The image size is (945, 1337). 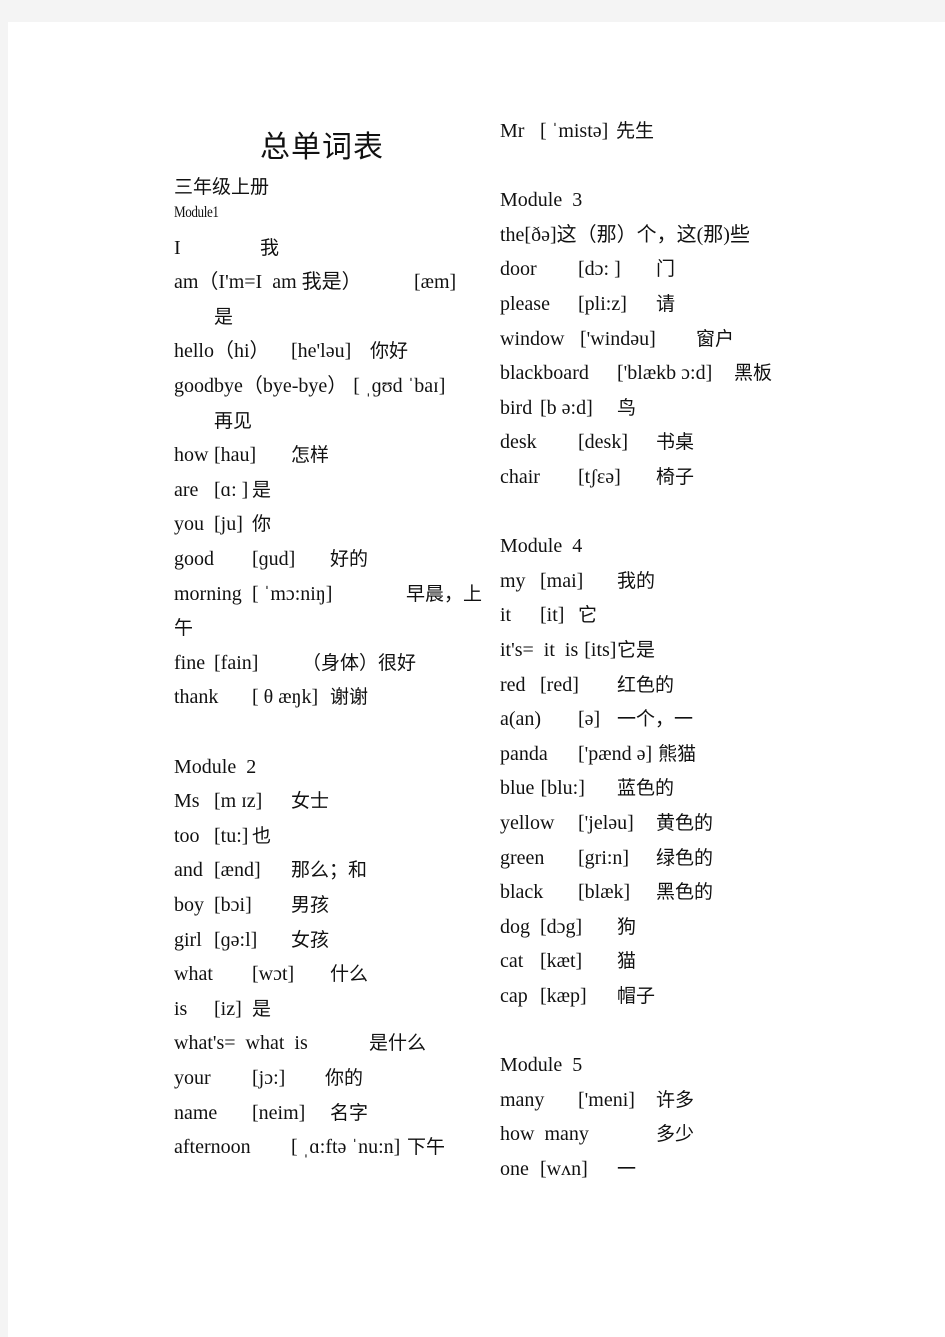 I want to click on grade-heading: 三年级上册, so click(x=222, y=187).